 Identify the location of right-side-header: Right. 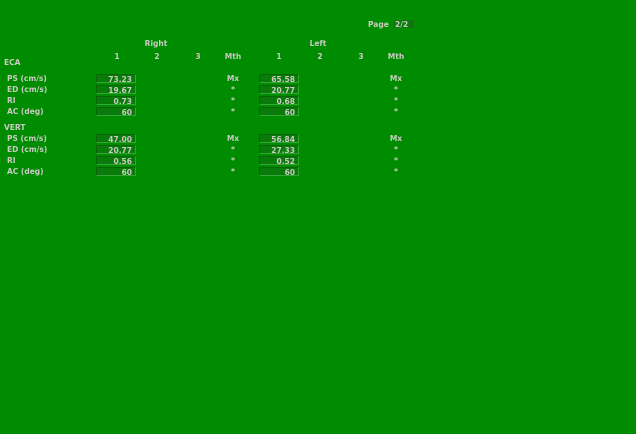
(156, 43).